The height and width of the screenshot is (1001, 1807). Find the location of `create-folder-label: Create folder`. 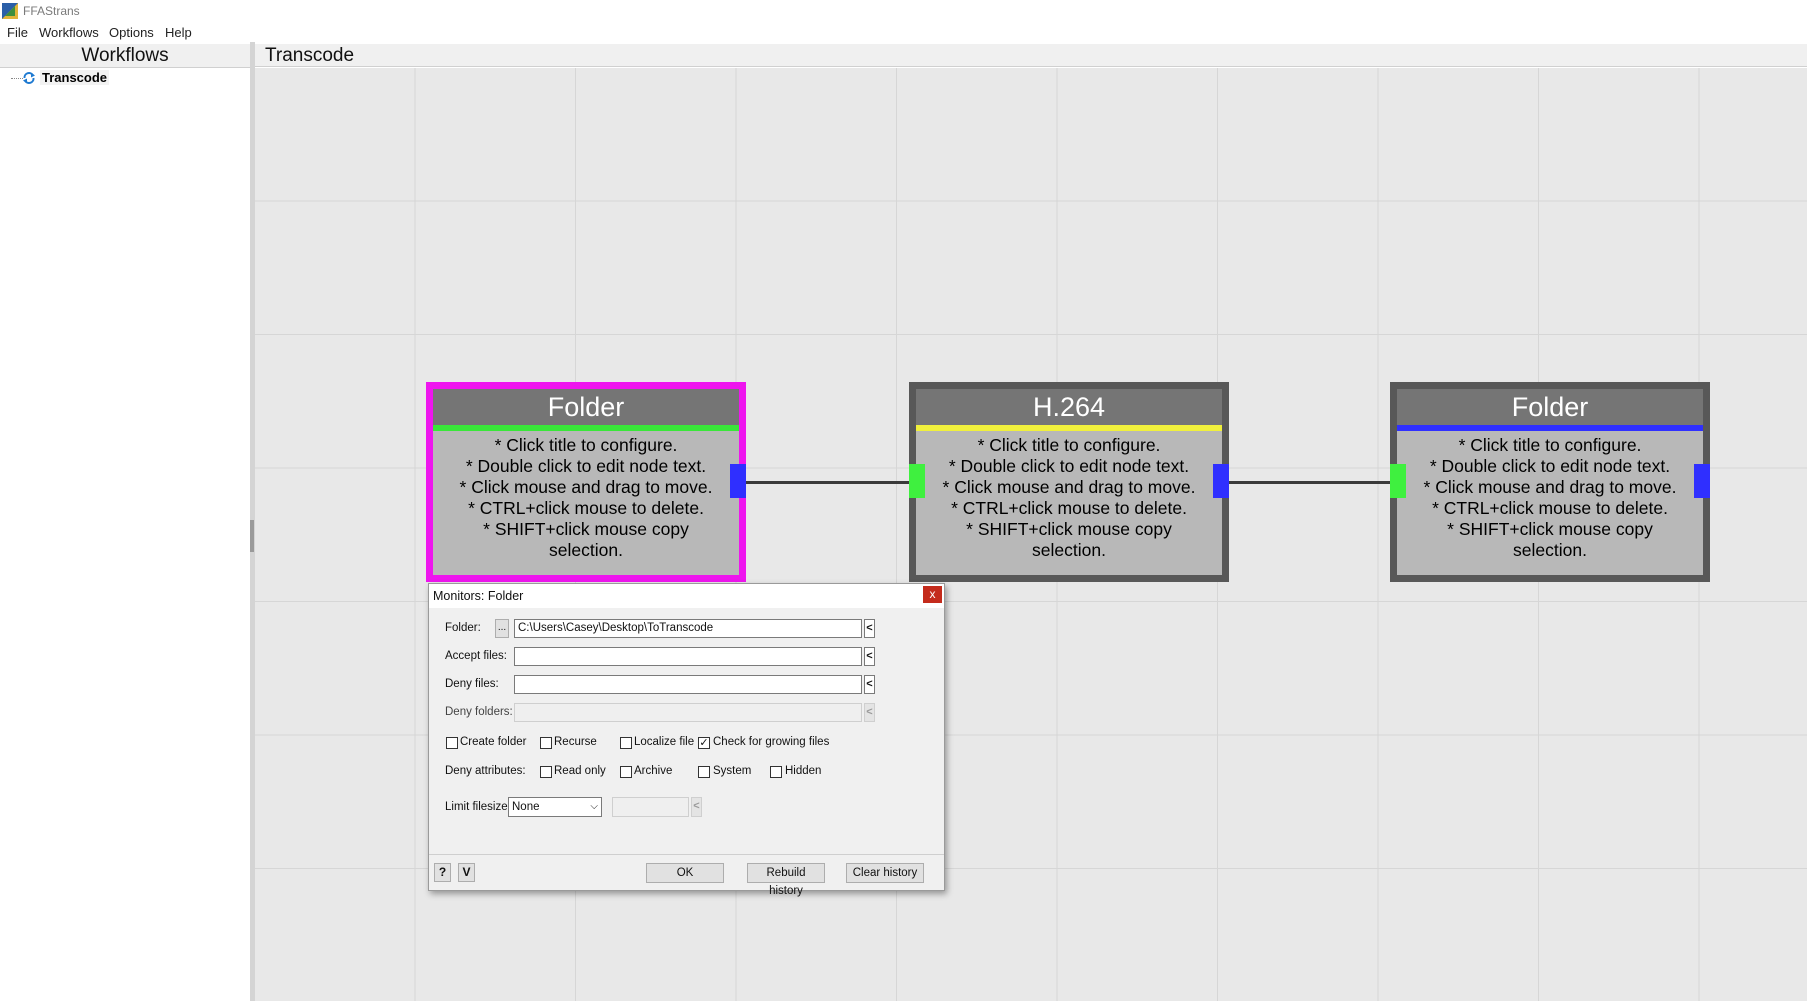

create-folder-label: Create folder is located at coordinates (493, 742).